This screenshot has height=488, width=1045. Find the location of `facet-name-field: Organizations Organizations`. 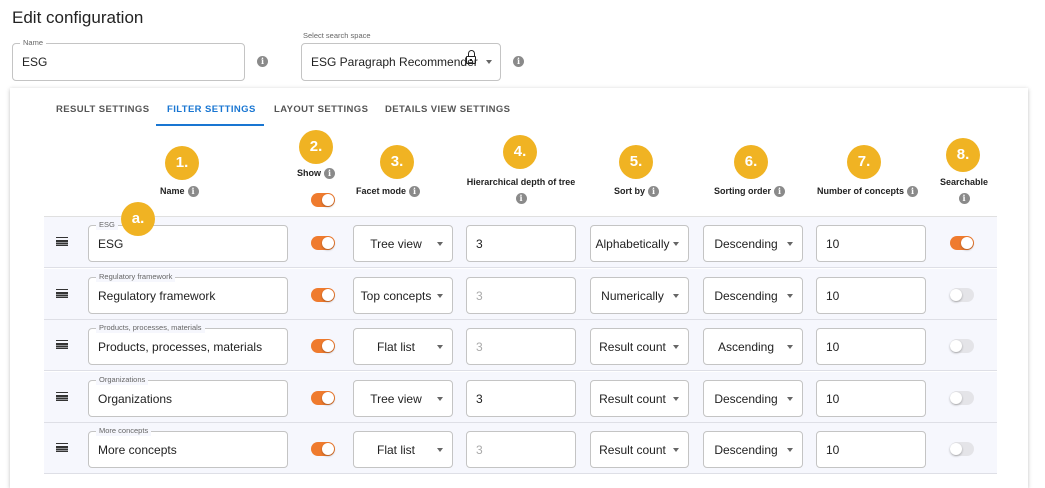

facet-name-field: Organizations Organizations is located at coordinates (188, 396).